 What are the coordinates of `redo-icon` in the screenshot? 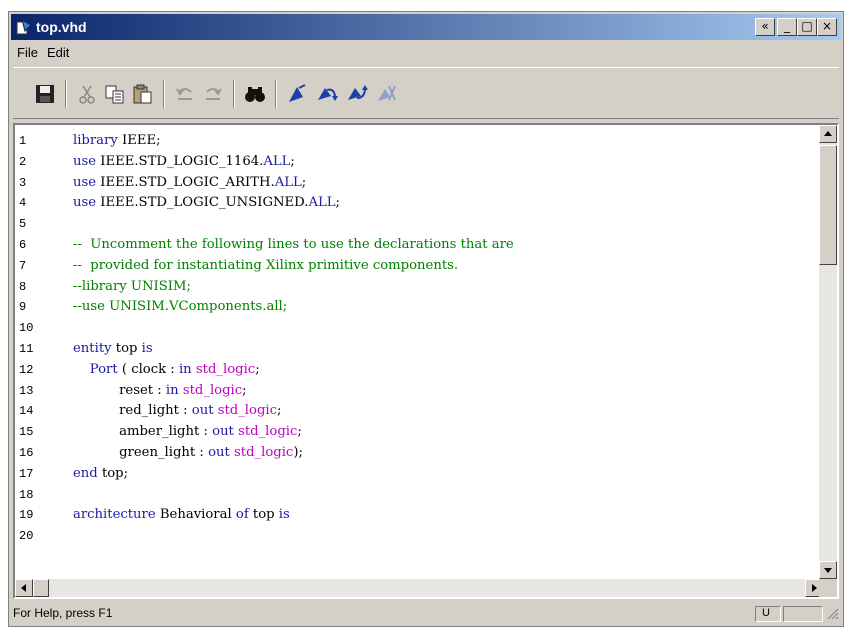 It's located at (213, 94).